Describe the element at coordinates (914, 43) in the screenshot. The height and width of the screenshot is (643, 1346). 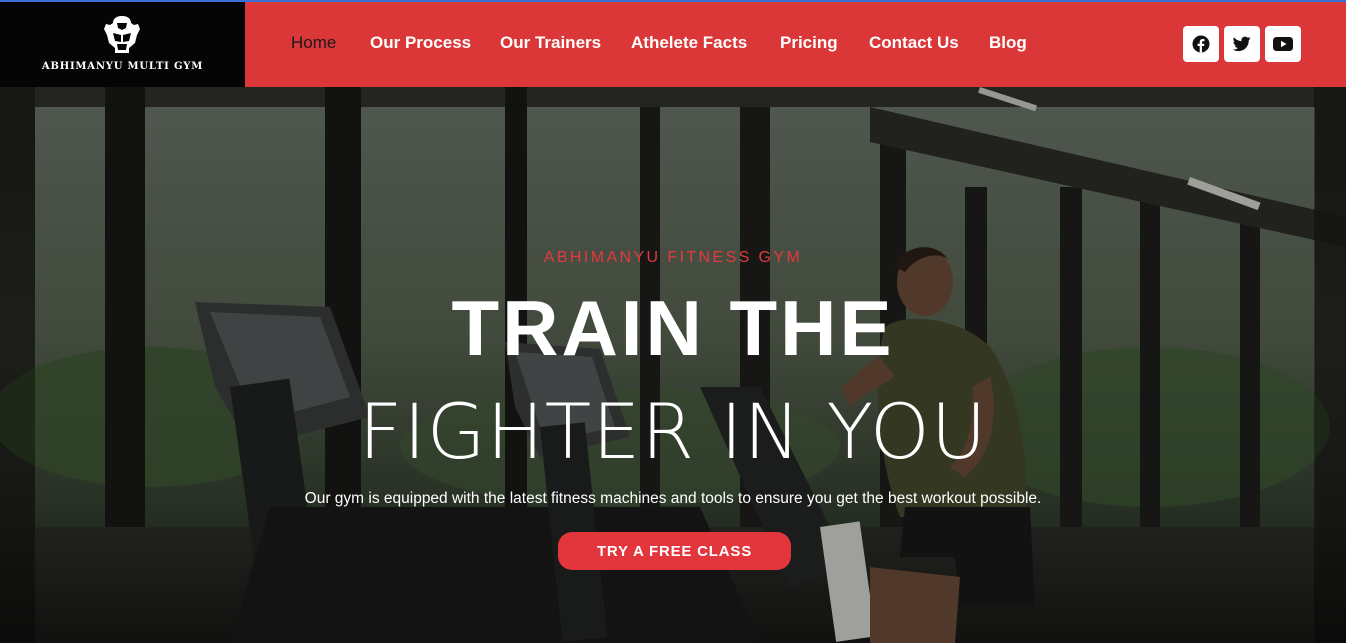
I see `nav-contact-us: Contact Us` at that location.